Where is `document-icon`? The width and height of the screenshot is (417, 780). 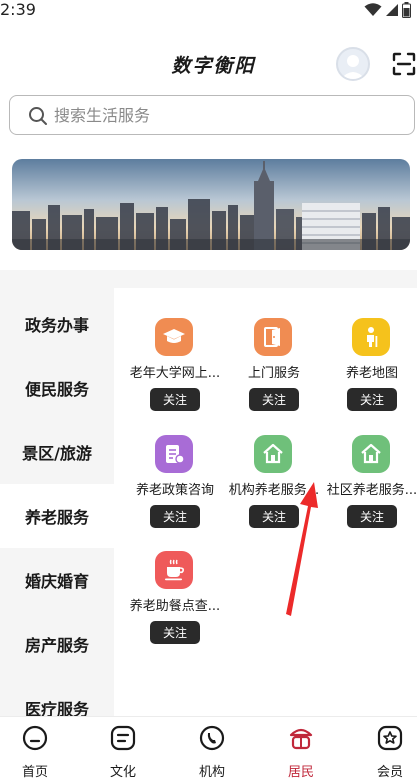 document-icon is located at coordinates (123, 738).